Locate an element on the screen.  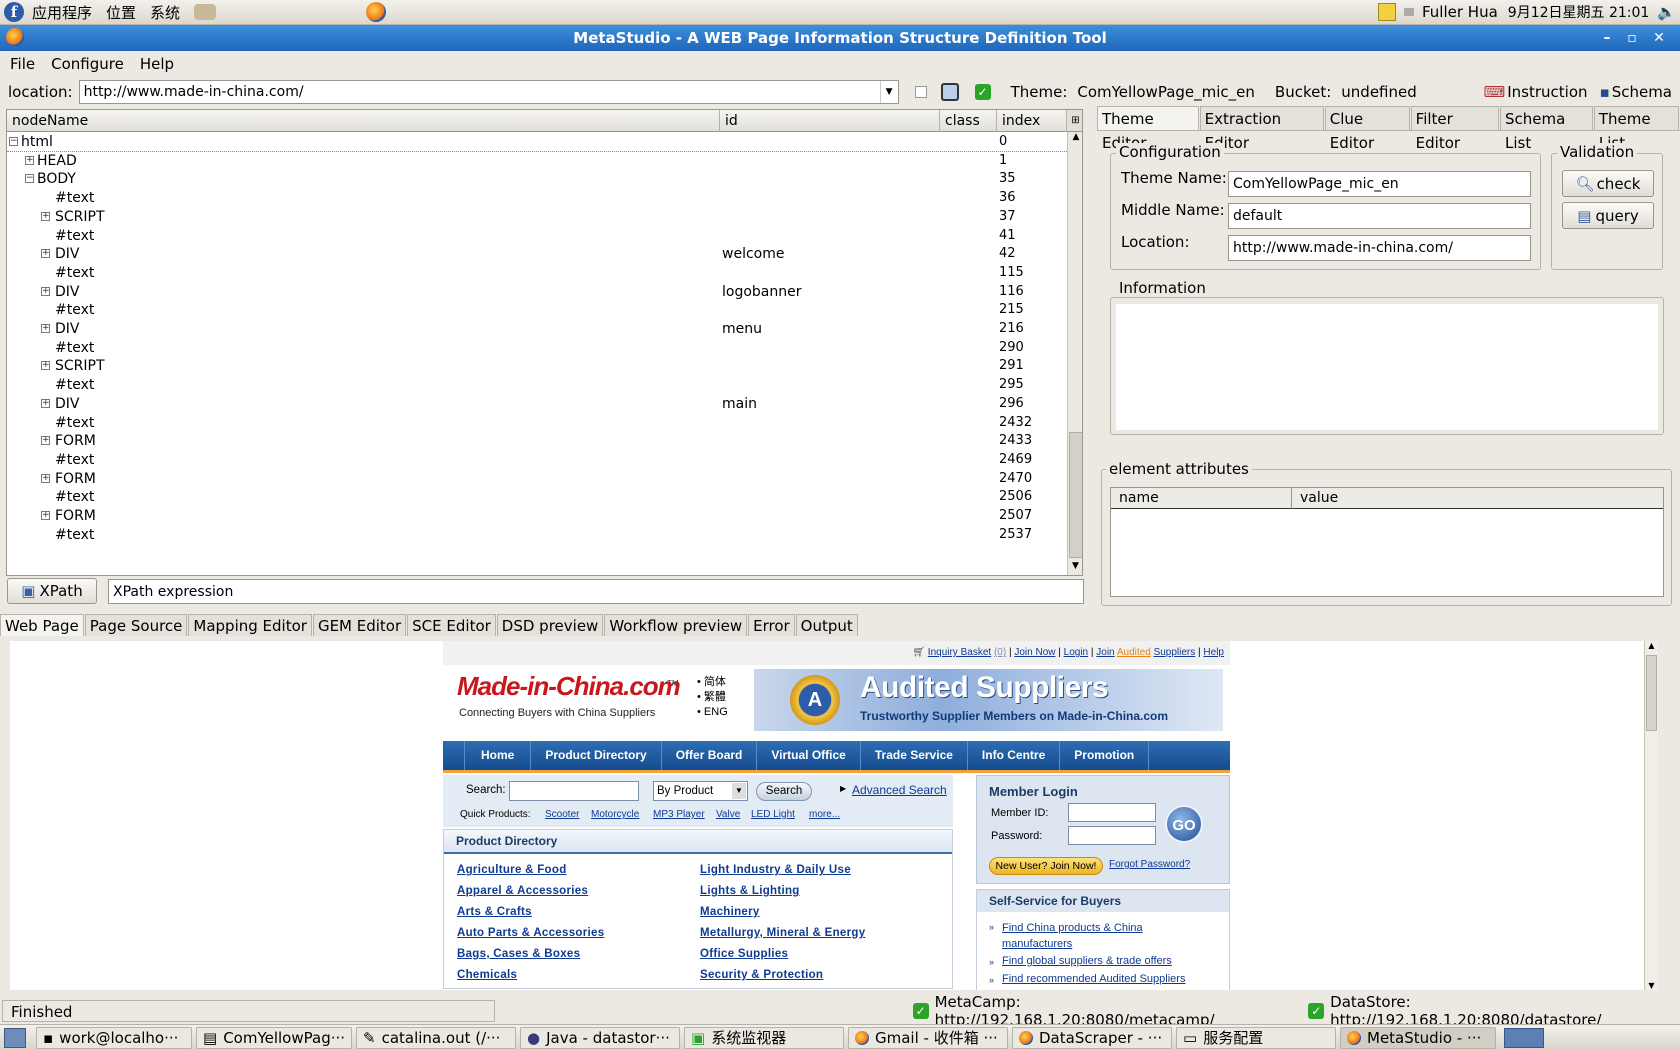
col-class: class is located at coordinates (968, 121).